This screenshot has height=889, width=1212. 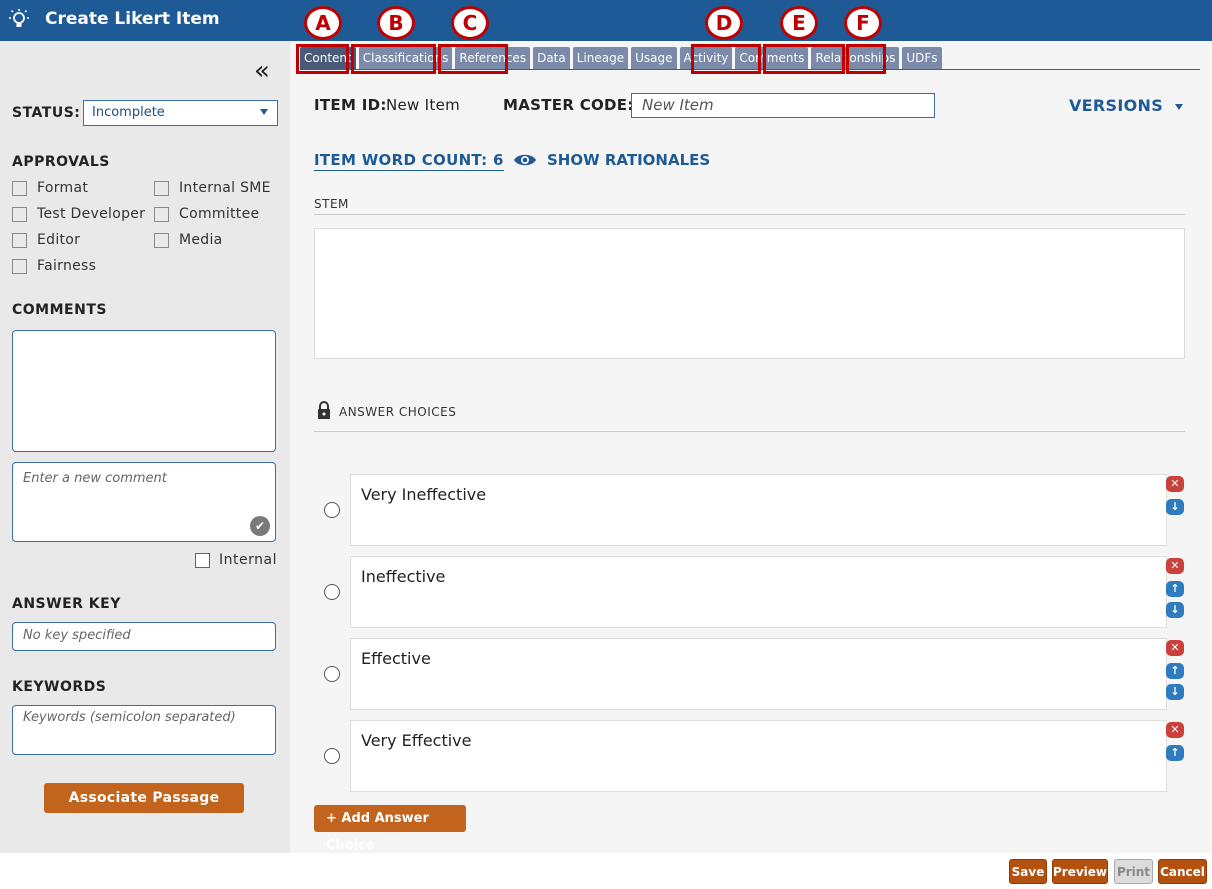 What do you see at coordinates (180, 113) in the screenshot?
I see `status-select: Incomplete` at bounding box center [180, 113].